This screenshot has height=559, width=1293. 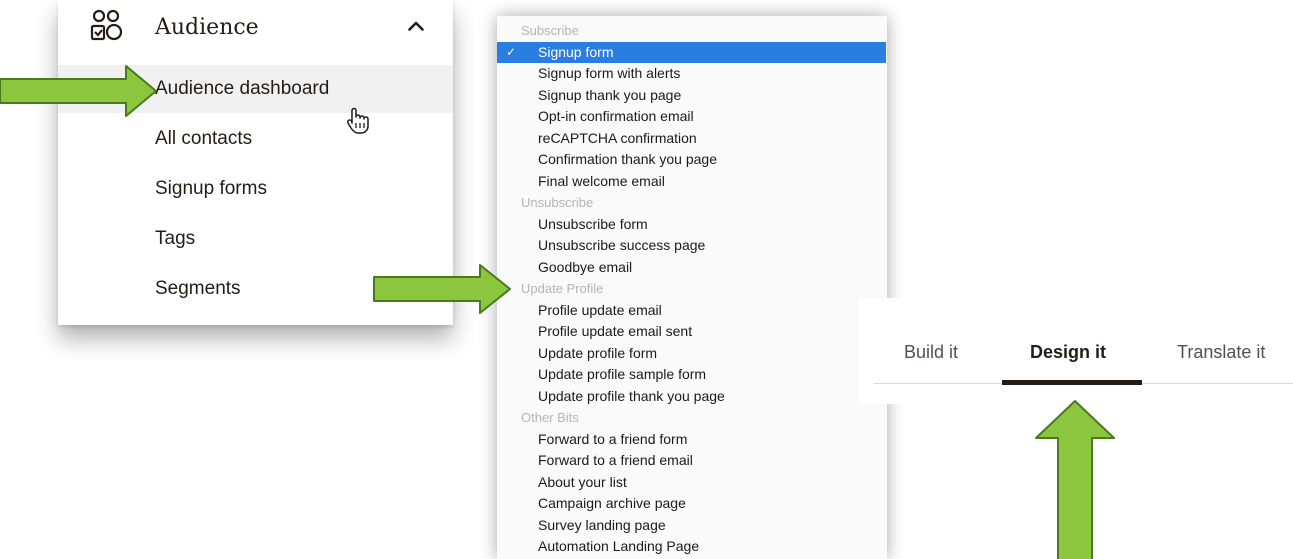 What do you see at coordinates (691, 52) in the screenshot?
I see `option-signup-form: ✓ Signup form` at bounding box center [691, 52].